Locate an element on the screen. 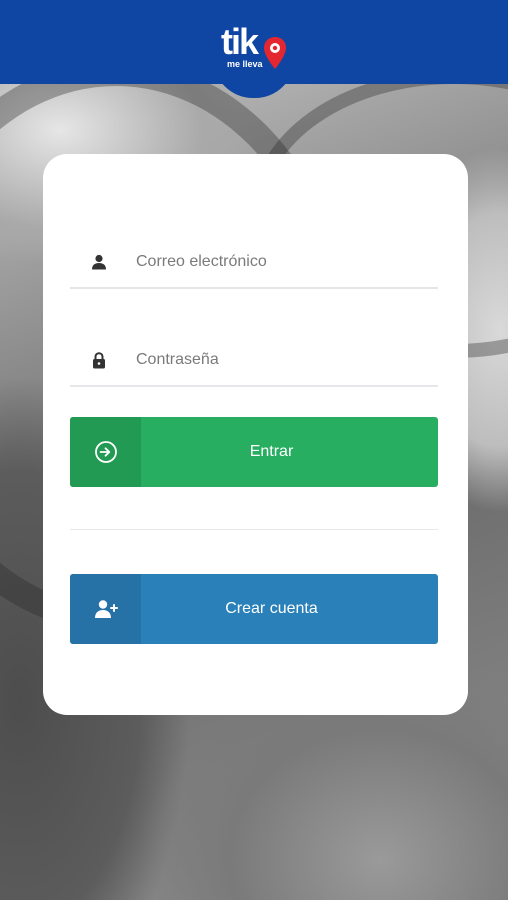 The height and width of the screenshot is (900, 508). location-pin-icon is located at coordinates (275, 53).